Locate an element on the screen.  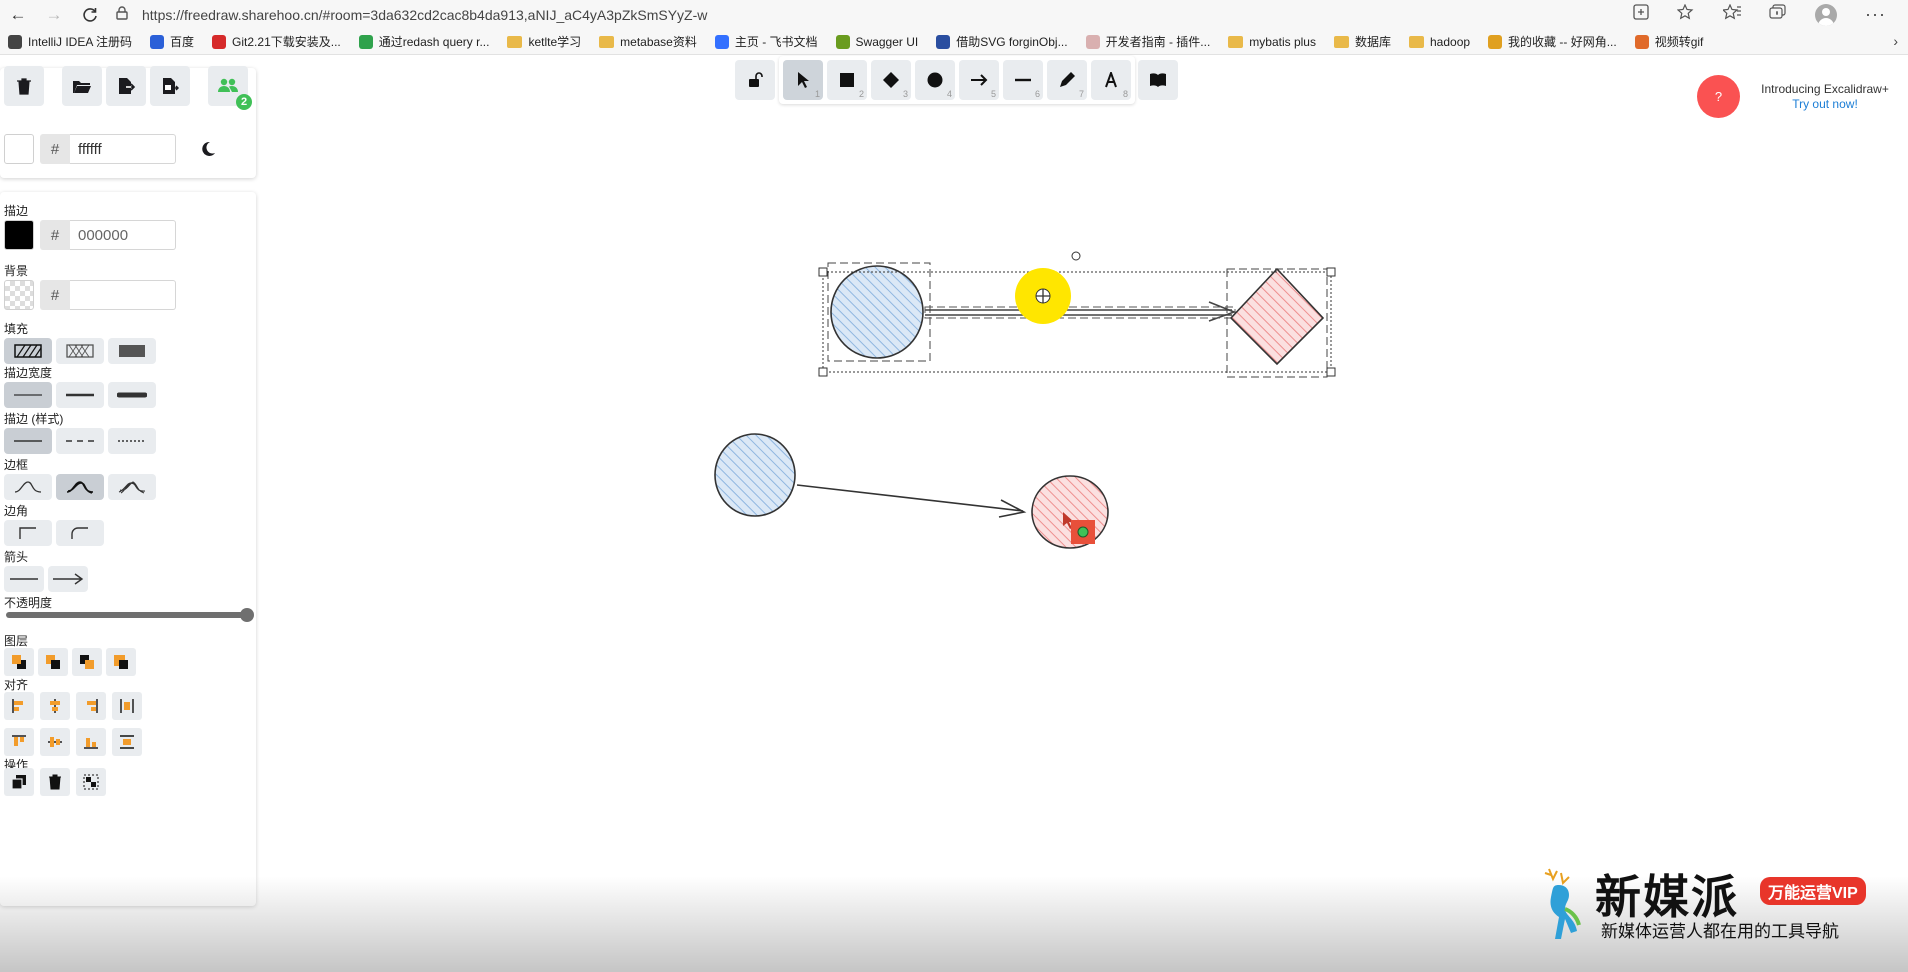
selected-group is located at coordinates (1077, 320).